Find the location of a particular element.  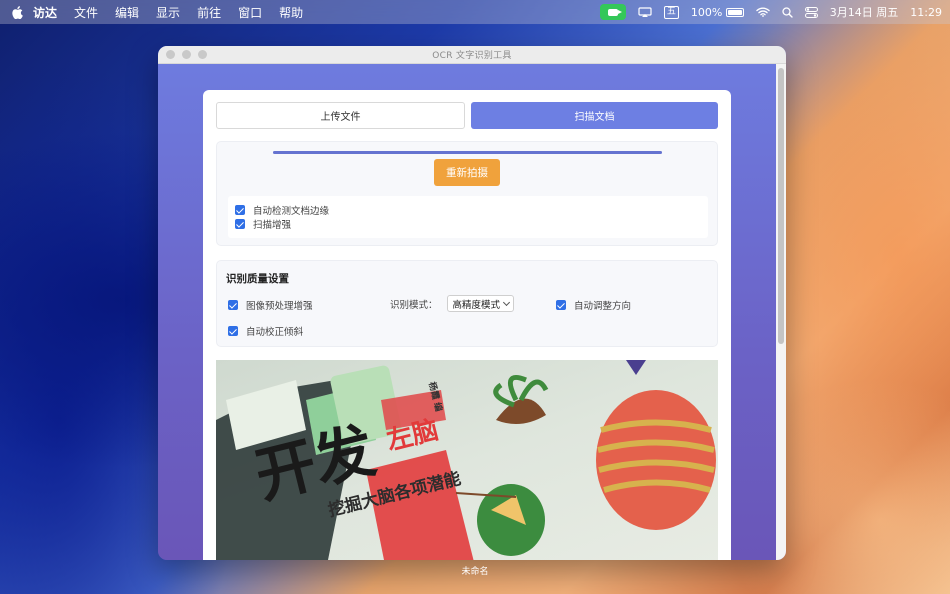

scan-enhance-label: 扫描增强 is located at coordinates (272, 225).